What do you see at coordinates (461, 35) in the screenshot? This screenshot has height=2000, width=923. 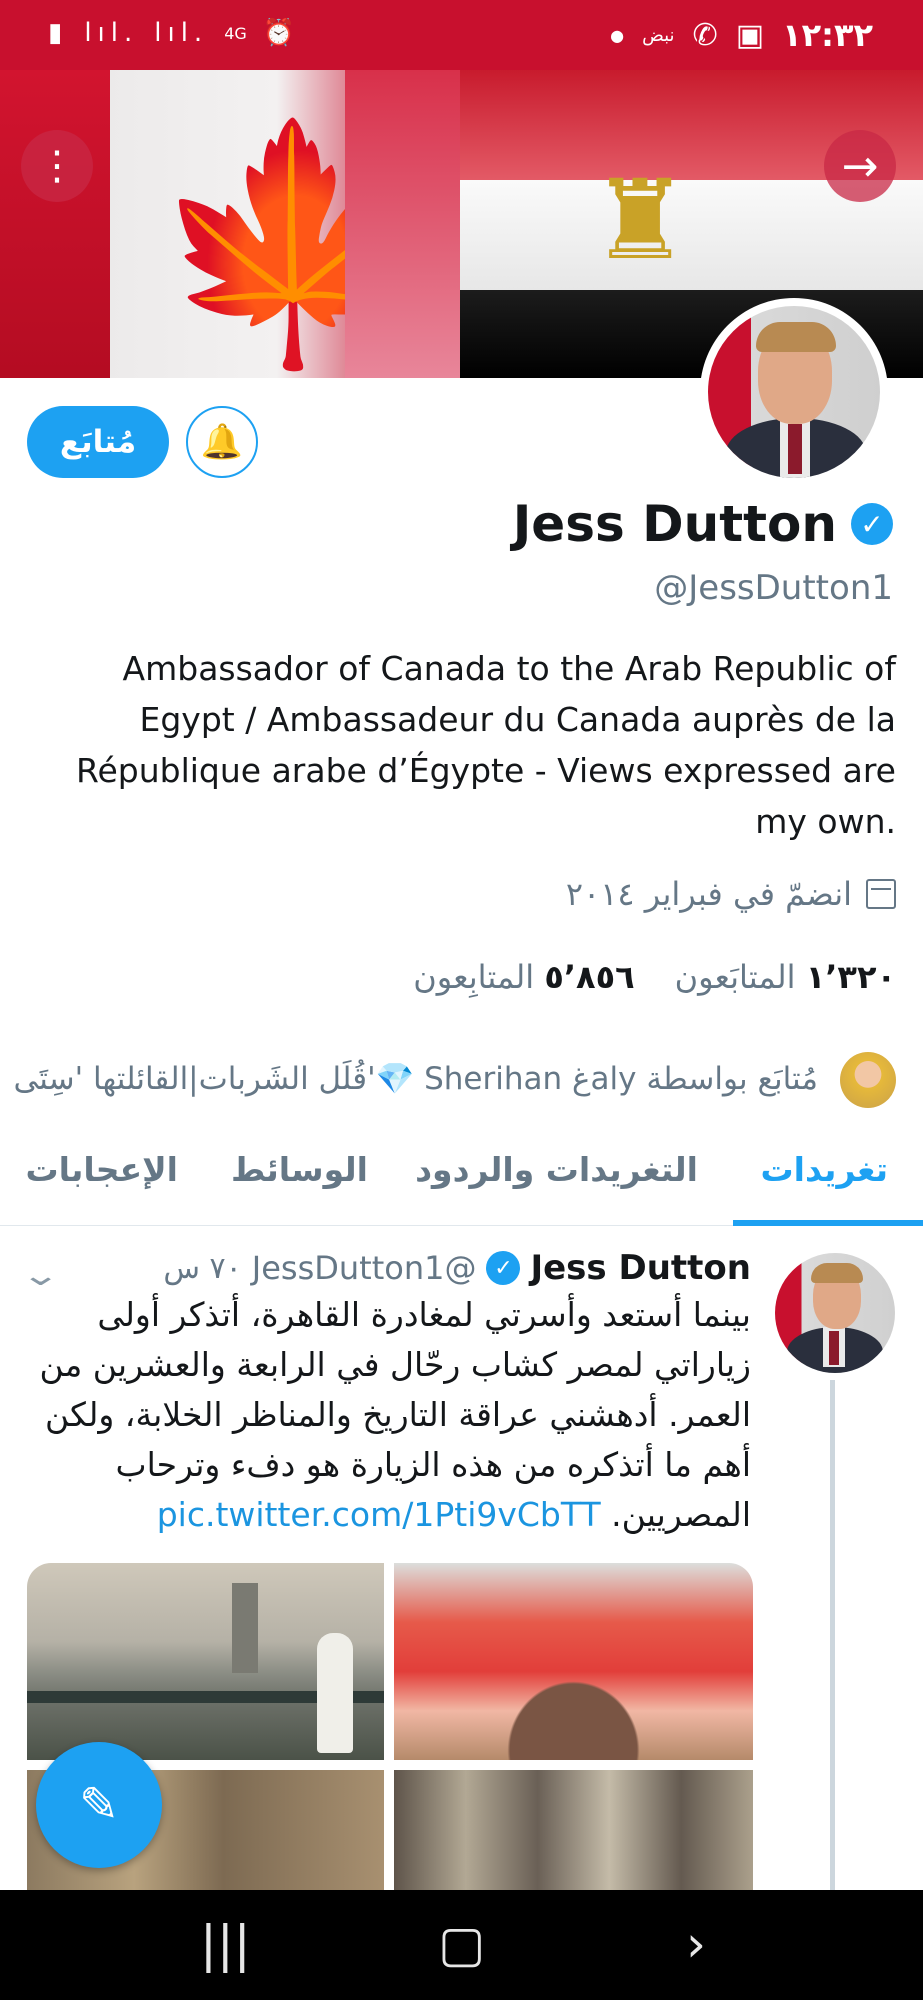 I see `status-bar: ▮ lıl. lıl. 4G ⏰ ● نبض ✆ ▣ ١٢:٣٢` at bounding box center [461, 35].